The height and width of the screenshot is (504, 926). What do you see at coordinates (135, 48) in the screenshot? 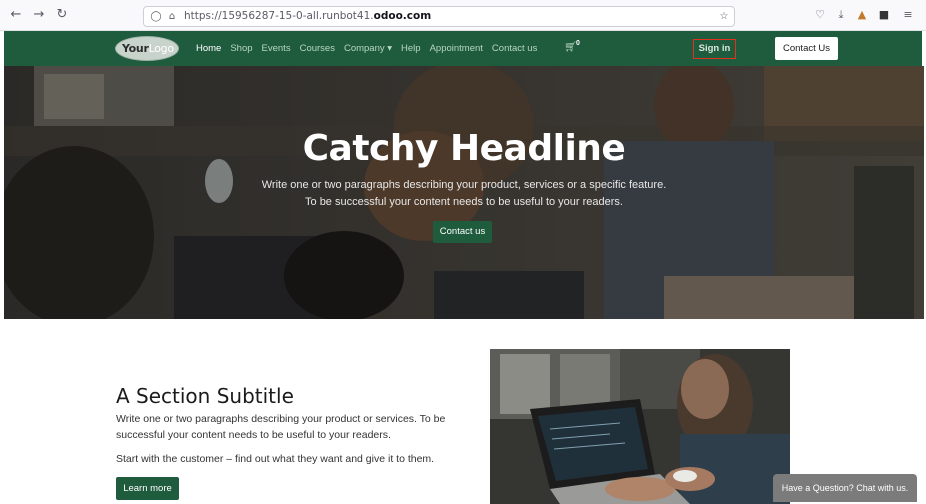
I see `logo-text-dark: Your` at bounding box center [135, 48].